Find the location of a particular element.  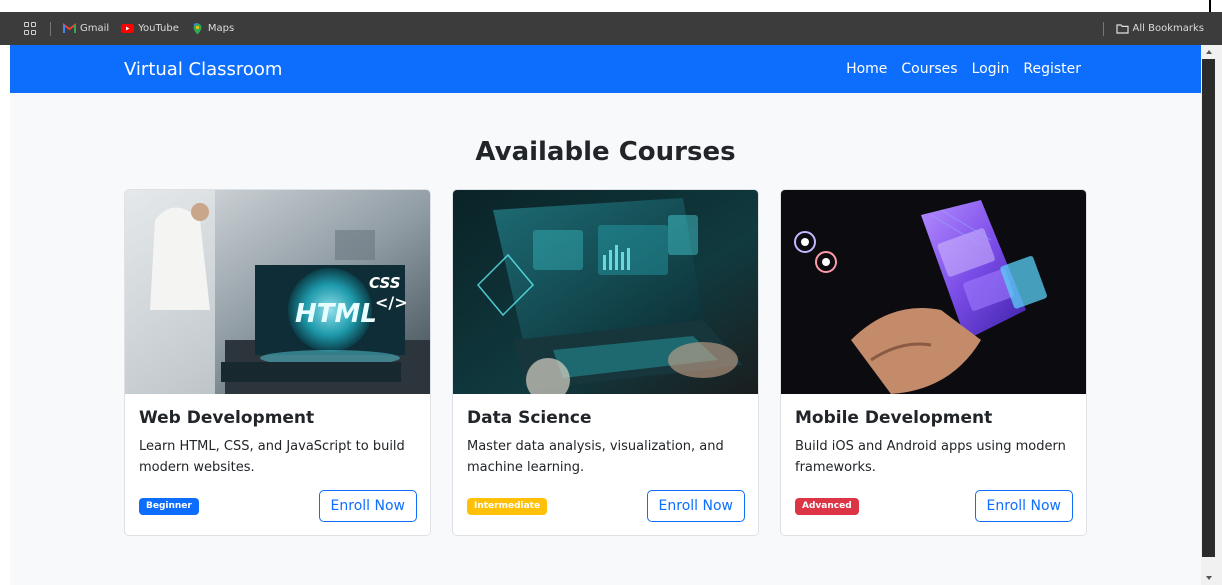

nav-login-link: Login is located at coordinates (991, 69).